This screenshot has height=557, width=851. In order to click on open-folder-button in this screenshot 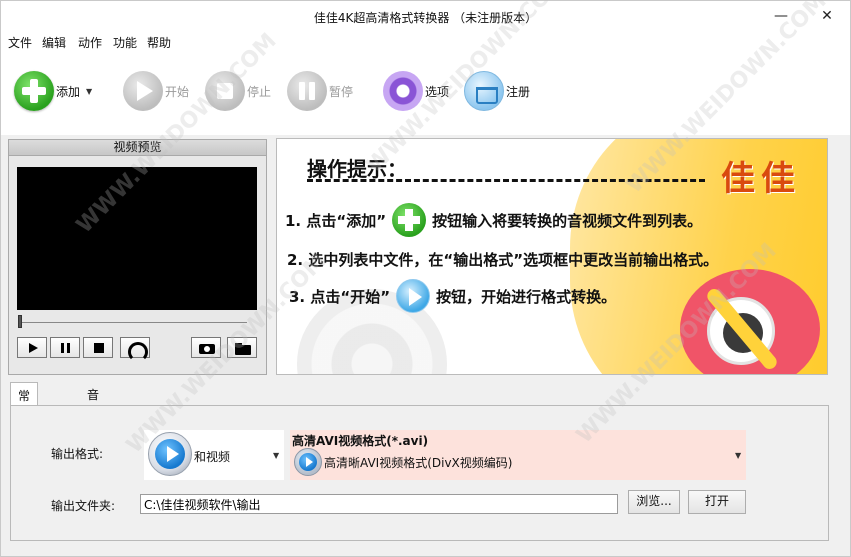, I will do `click(242, 347)`.